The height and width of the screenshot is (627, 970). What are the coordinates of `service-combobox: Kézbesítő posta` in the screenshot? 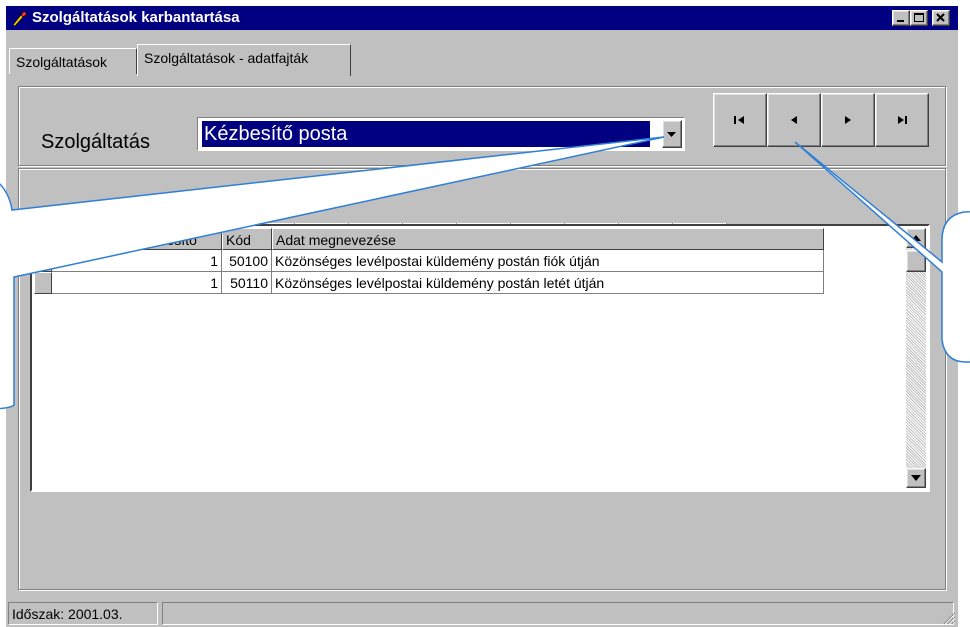 It's located at (441, 134).